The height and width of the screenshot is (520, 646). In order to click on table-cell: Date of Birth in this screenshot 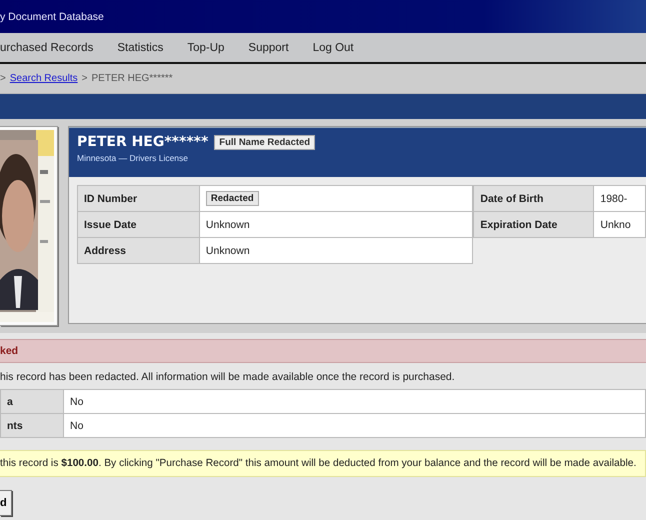, I will do `click(534, 199)`.